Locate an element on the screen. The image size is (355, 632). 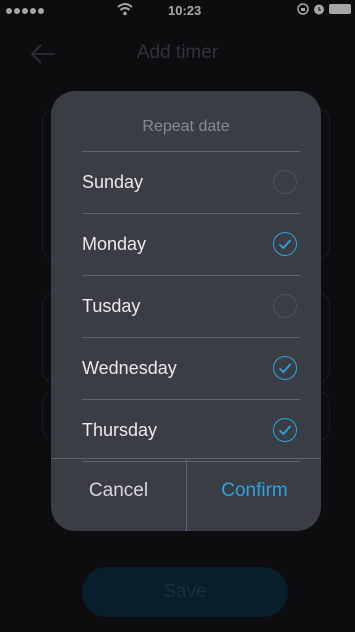
confirm-button: Confirm is located at coordinates (253, 495).